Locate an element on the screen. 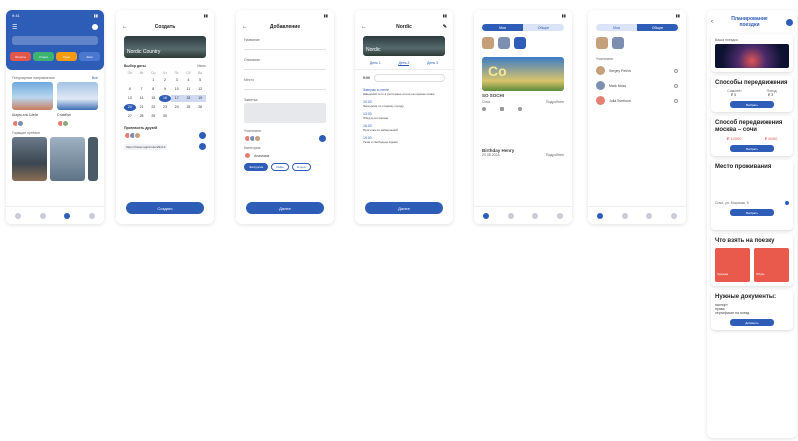 This screenshot has width=798, height=441. share-icon is located at coordinates (520, 109).